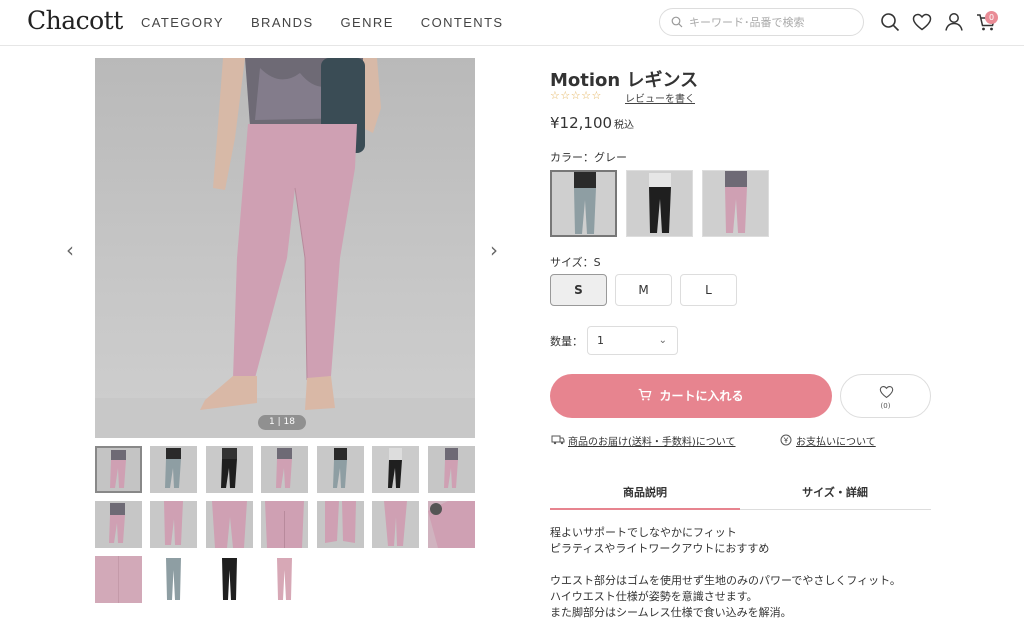 Image resolution: width=1024 pixels, height=622 pixels. I want to click on color-label: カラー：グレー, so click(588, 157).